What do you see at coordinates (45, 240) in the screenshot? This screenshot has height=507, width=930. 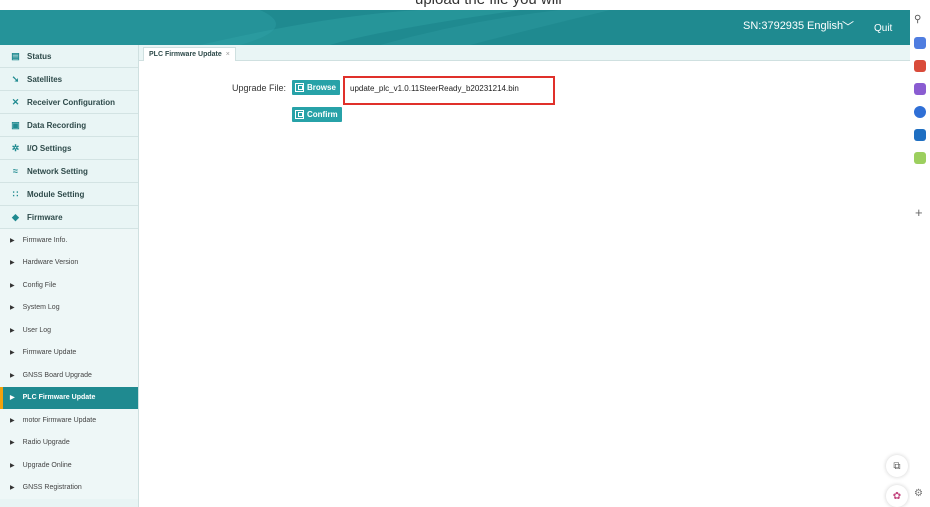 I see `sidebar-subitem-label: Firmware Info.` at bounding box center [45, 240].